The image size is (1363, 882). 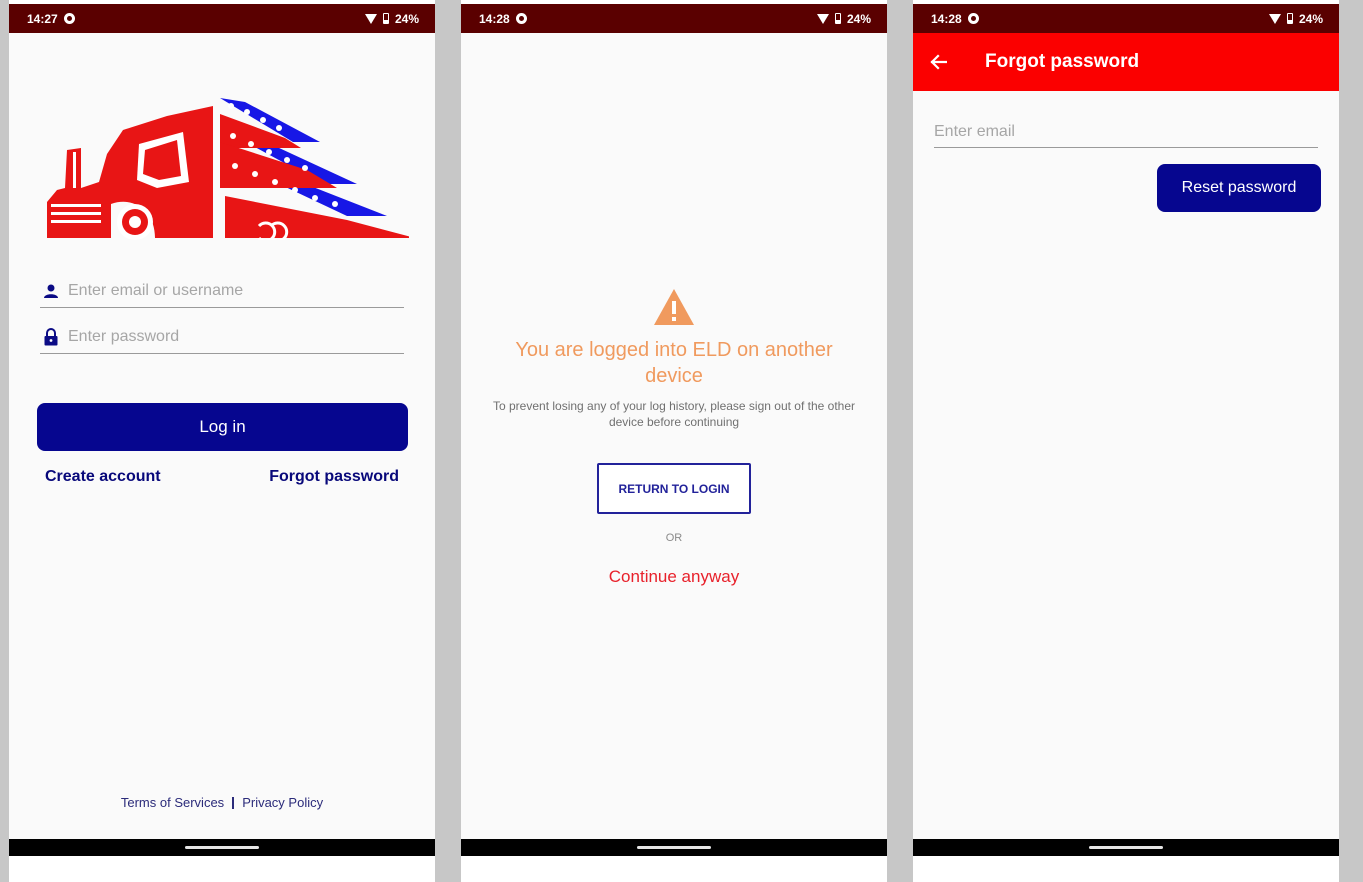 What do you see at coordinates (51, 336) in the screenshot?
I see `lock-icon` at bounding box center [51, 336].